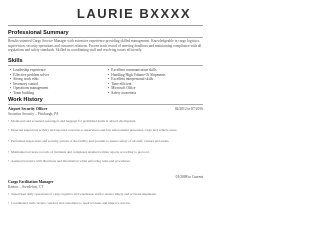  Describe the element at coordinates (132, 70) in the screenshot. I see `skill-item: Excellent communication skills` at that location.